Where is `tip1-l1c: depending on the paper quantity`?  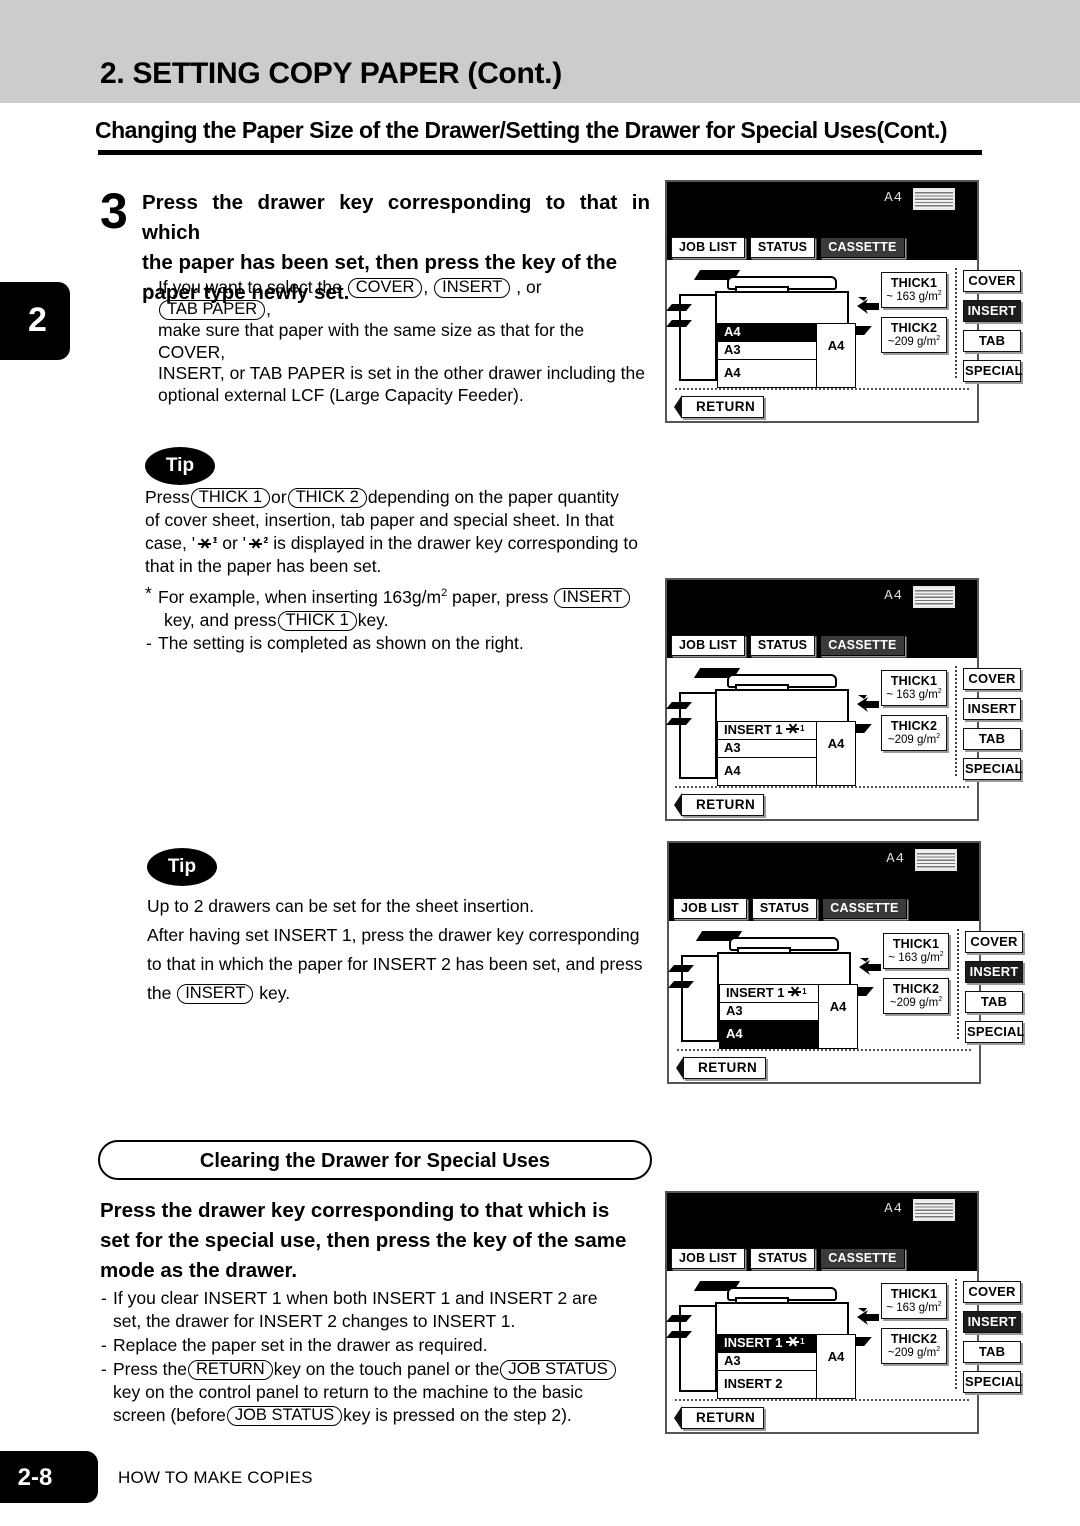
tip1-l1c: depending on the paper quantity is located at coordinates (493, 497).